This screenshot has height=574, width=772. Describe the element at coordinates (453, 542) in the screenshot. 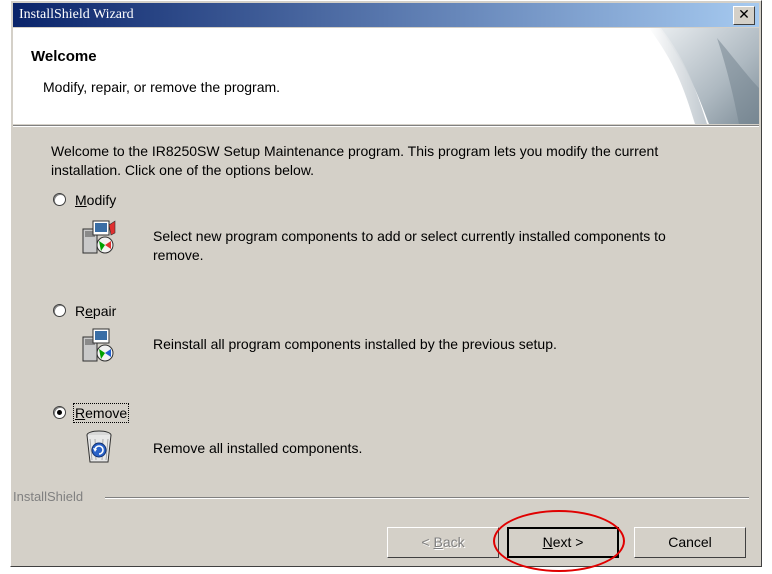

I see `back-label-rest: ack` at that location.